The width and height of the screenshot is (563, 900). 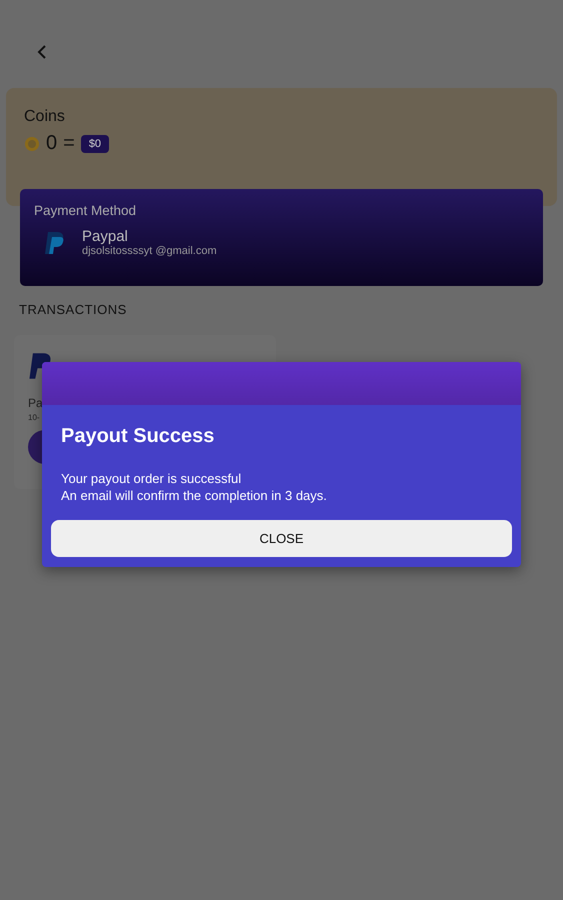 What do you see at coordinates (138, 436) in the screenshot?
I see `dialog-title: Payout Success` at bounding box center [138, 436].